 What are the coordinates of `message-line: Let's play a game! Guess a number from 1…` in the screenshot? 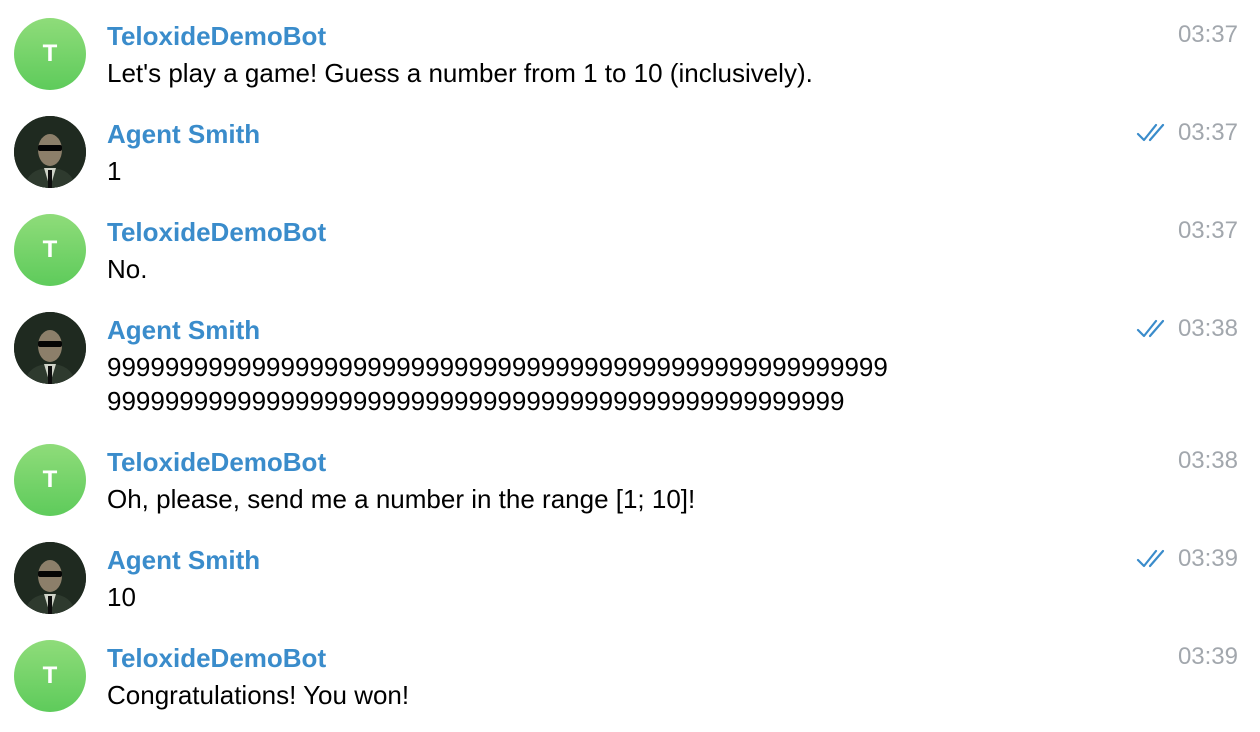 It's located at (460, 73).